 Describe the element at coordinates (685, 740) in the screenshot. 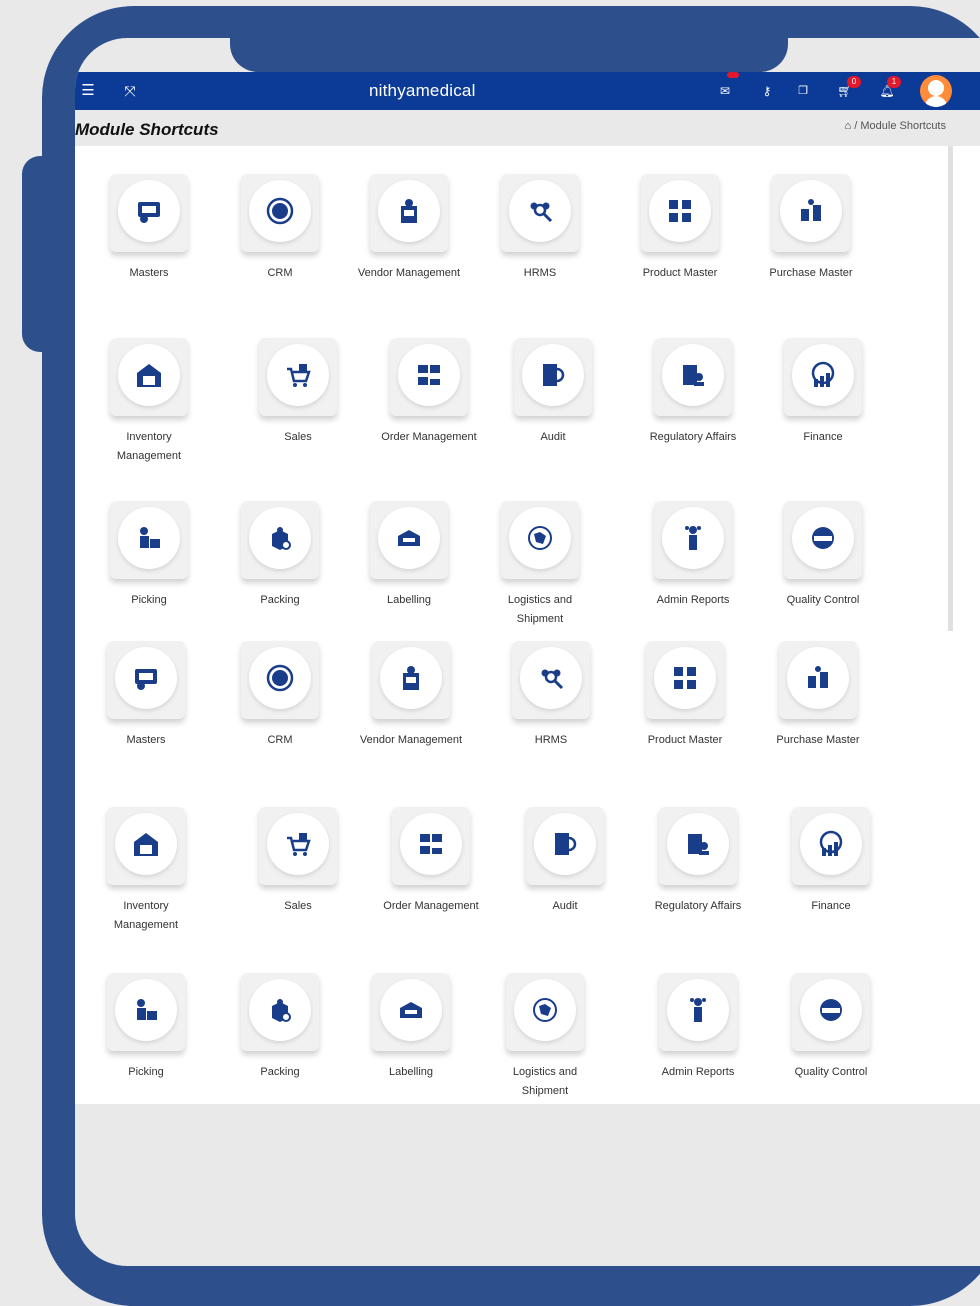

I see `module-tile-label: Product Master` at that location.